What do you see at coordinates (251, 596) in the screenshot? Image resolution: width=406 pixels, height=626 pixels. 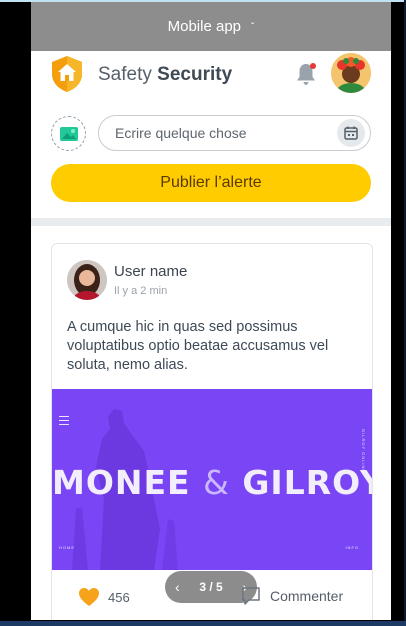 I see `comment-icon` at bounding box center [251, 596].